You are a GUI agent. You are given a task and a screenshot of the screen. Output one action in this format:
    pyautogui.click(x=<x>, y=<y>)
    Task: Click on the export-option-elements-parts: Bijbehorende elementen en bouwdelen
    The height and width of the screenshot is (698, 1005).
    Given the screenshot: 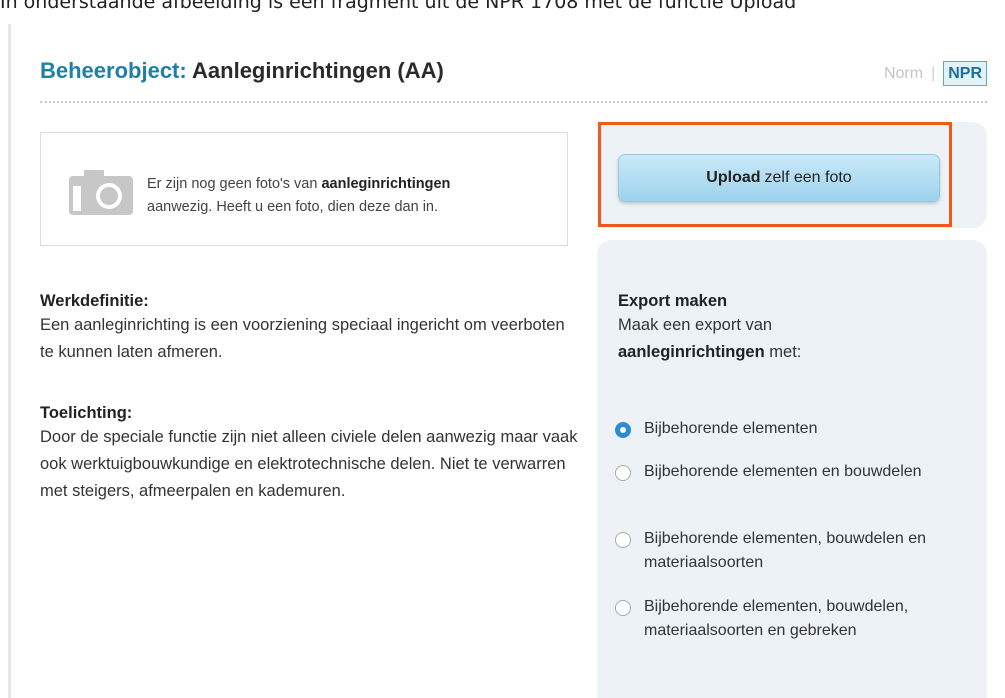 What is the action you would take?
    pyautogui.click(x=780, y=472)
    